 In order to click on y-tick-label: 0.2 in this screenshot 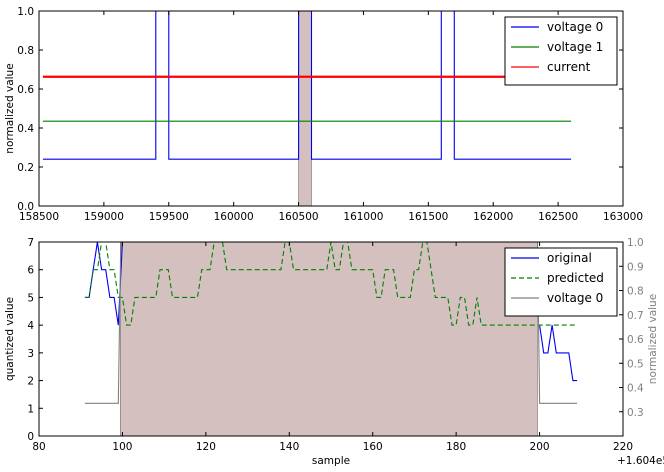, I will do `click(25, 168)`.